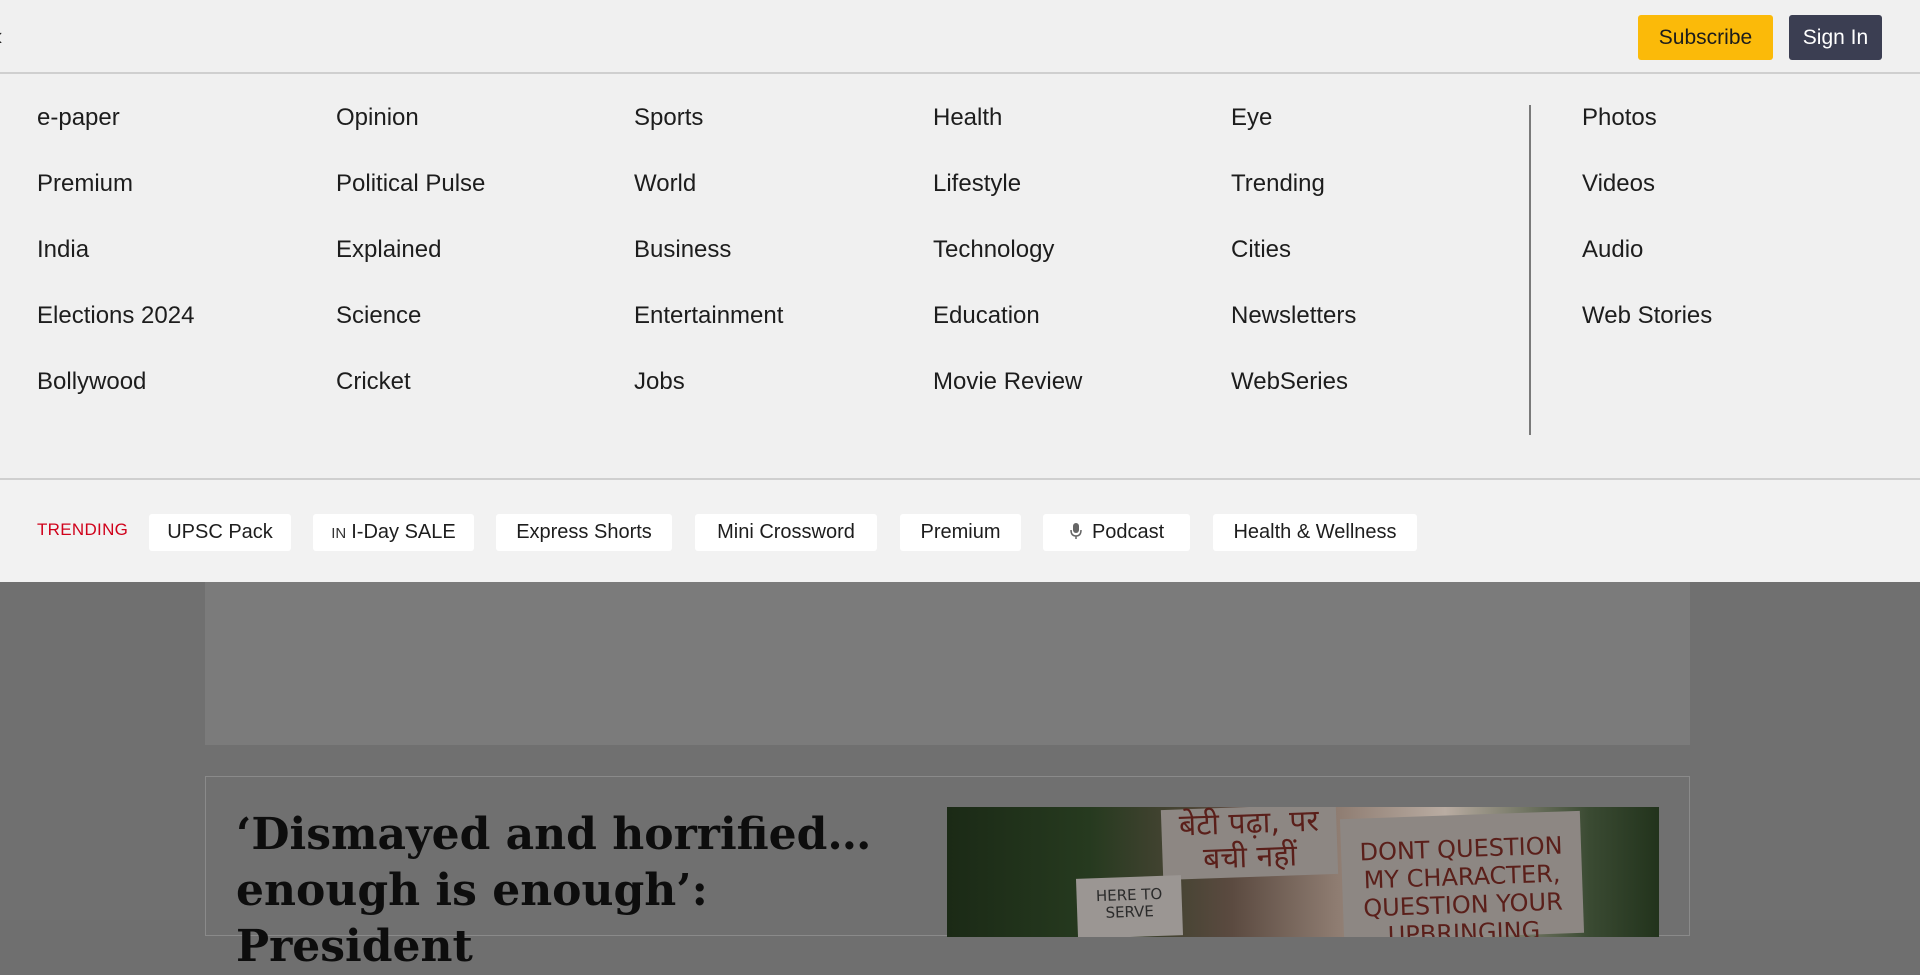 This screenshot has width=1920, height=975. Describe the element at coordinates (1007, 334) in the screenshot. I see `menu-item-education: Education` at that location.